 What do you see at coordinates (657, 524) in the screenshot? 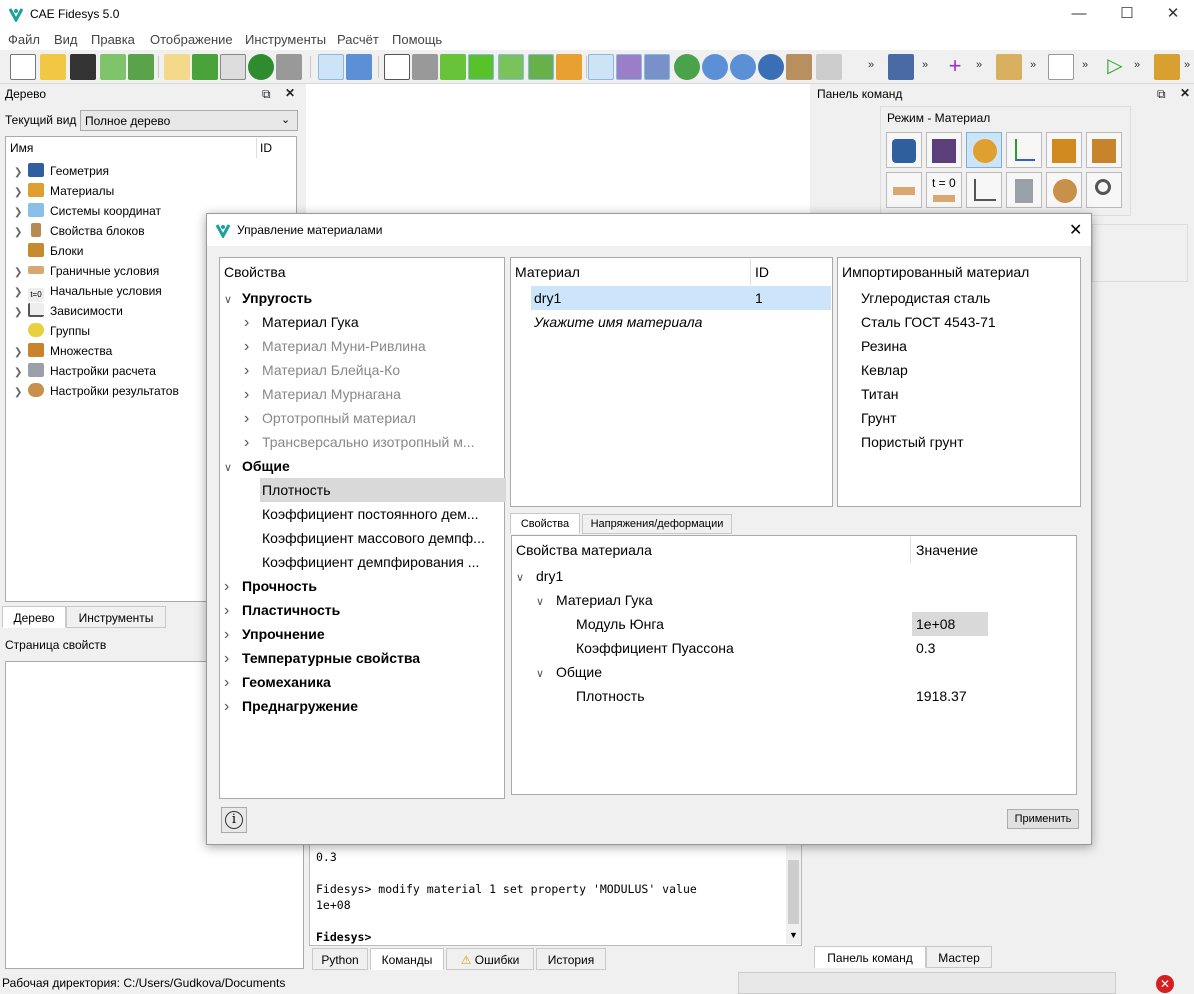
I see `tab-stress-strain: Напряжения/деформации` at bounding box center [657, 524].